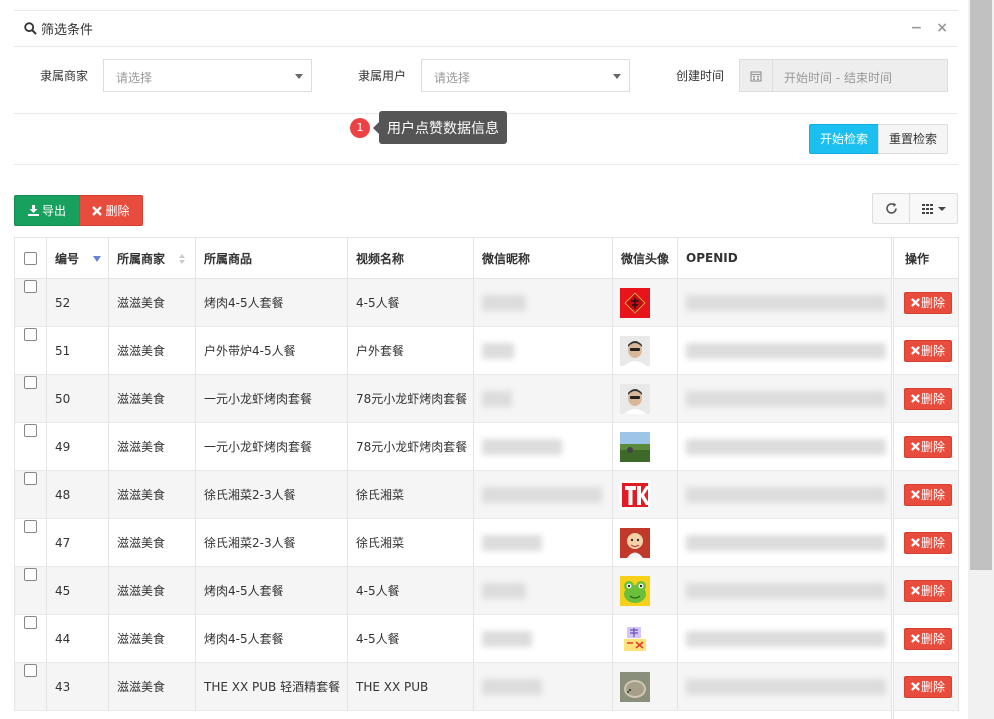  I want to click on table-row: 45 滋滋美食 烤肉4-5人套餐 4-5人餐 删除, so click(486, 590).